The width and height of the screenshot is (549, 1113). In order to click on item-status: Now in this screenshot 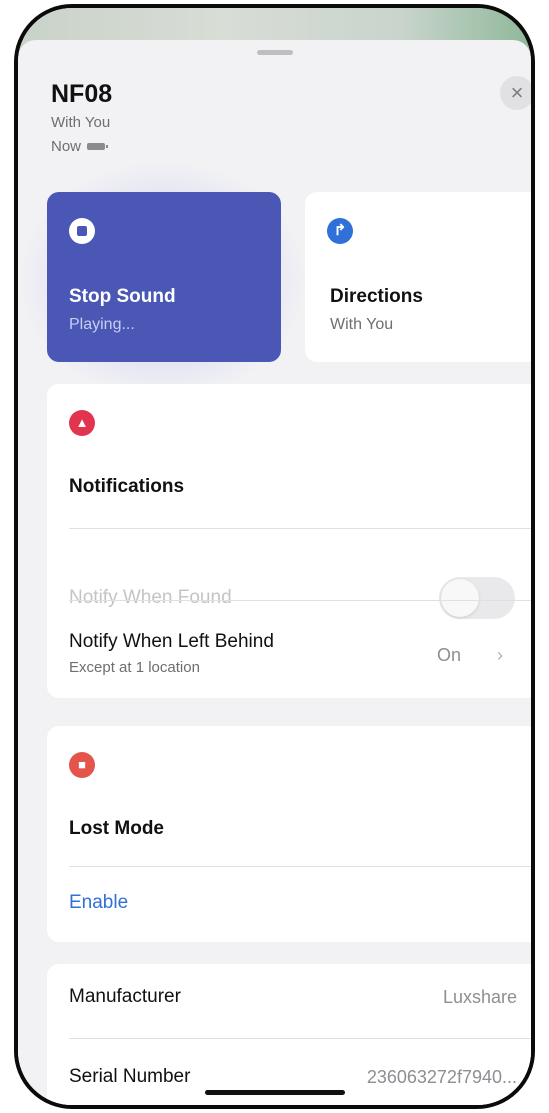, I will do `click(80, 146)`.